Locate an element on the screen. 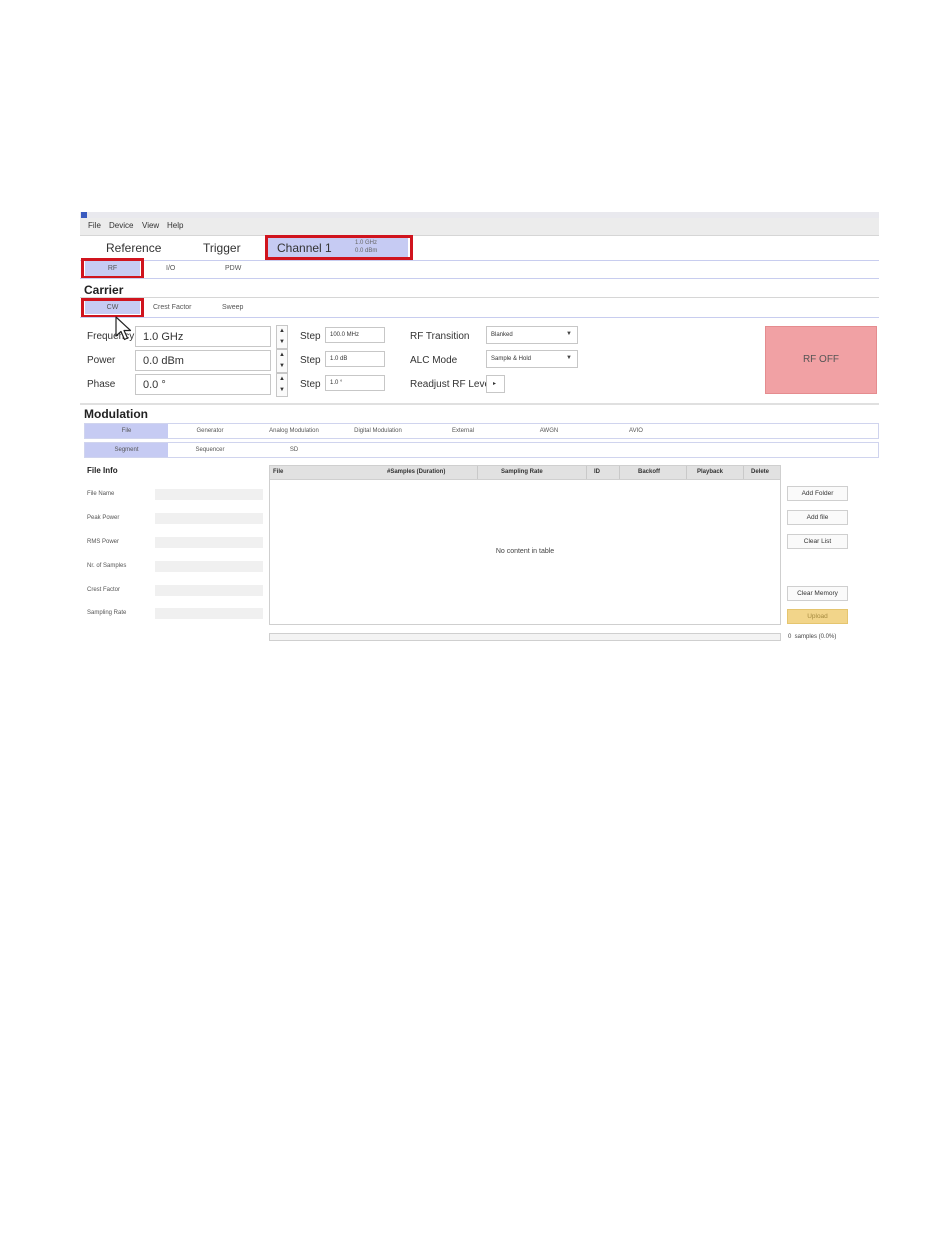 This screenshot has height=1260, width=950. rf-transition-label: RF Transition is located at coordinates (440, 336).